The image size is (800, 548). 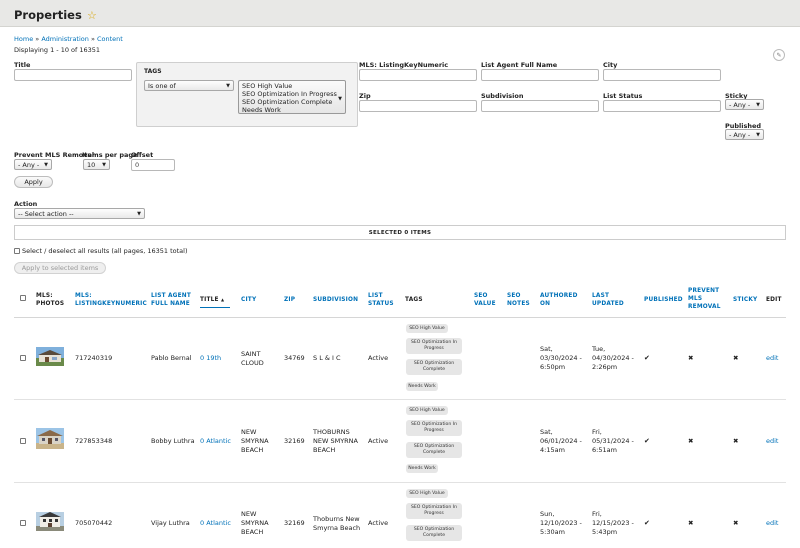 What do you see at coordinates (623, 96) in the screenshot?
I see `list-status-filter-label: List Status` at bounding box center [623, 96].